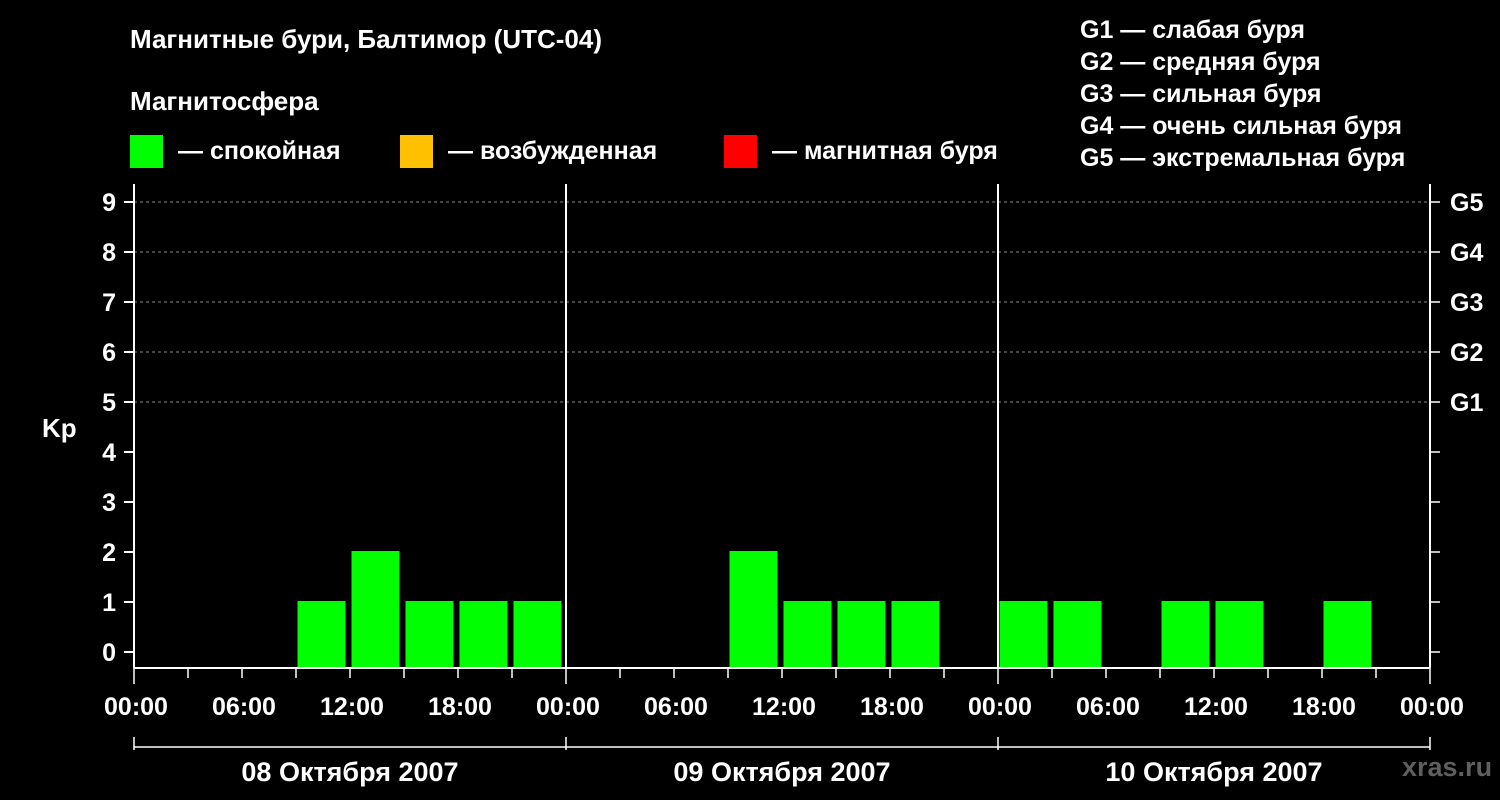 The height and width of the screenshot is (800, 1500). What do you see at coordinates (1466, 353) in the screenshot?
I see `g-label-g2: G2` at bounding box center [1466, 353].